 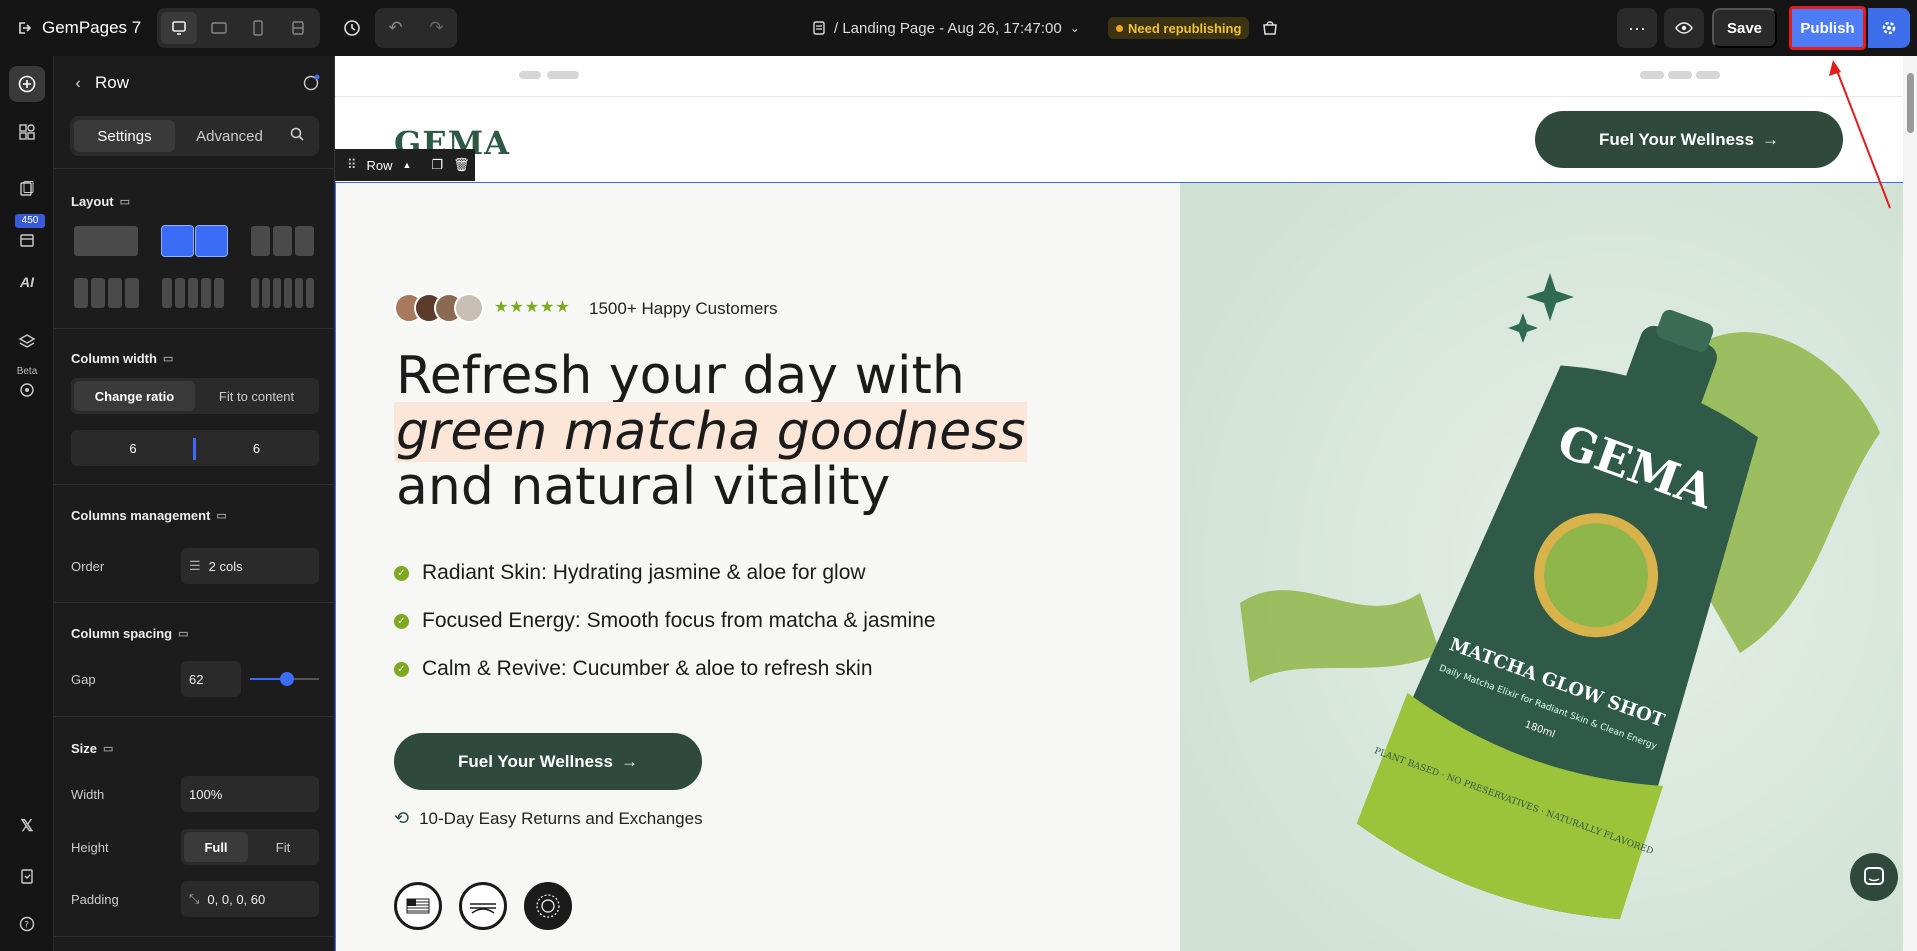 I want to click on padding-icon: ⤡, so click(x=194, y=898).